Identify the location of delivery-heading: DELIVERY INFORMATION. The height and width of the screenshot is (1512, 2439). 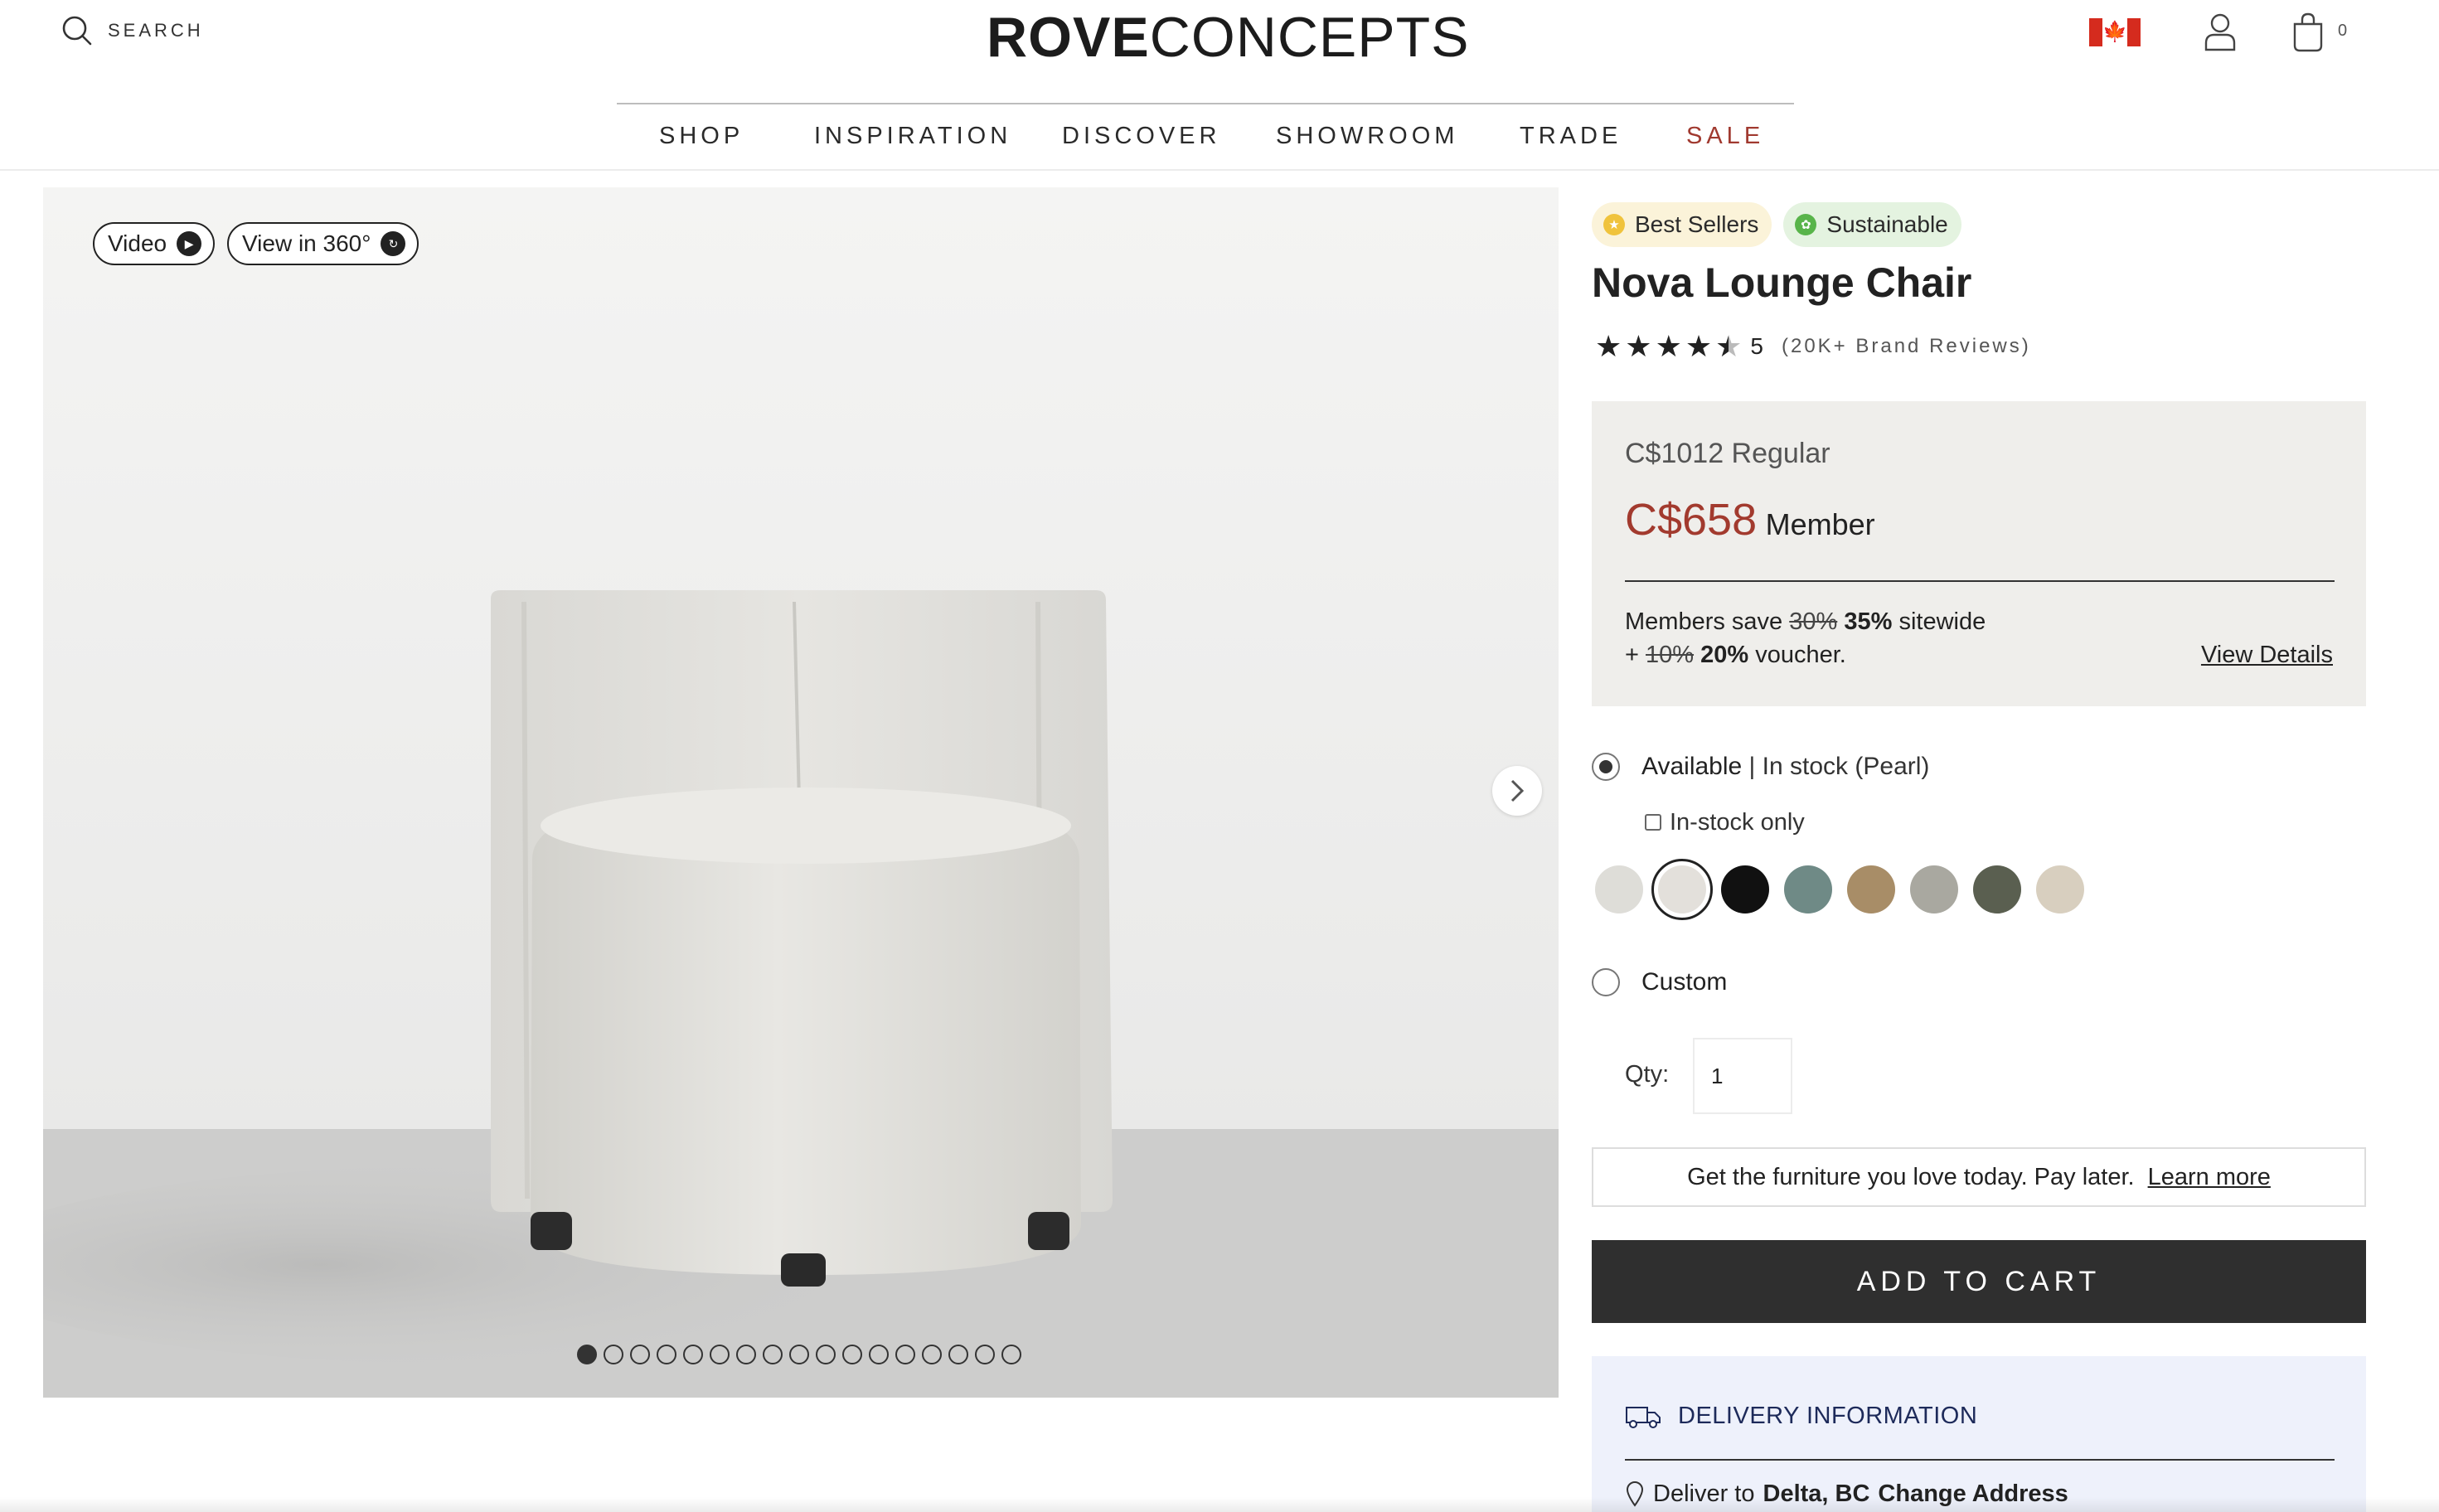
(1828, 1416).